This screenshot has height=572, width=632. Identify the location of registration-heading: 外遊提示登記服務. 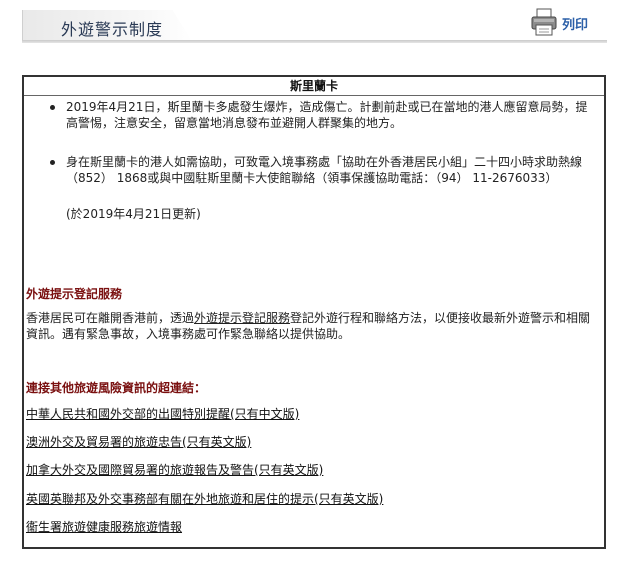
(74, 294).